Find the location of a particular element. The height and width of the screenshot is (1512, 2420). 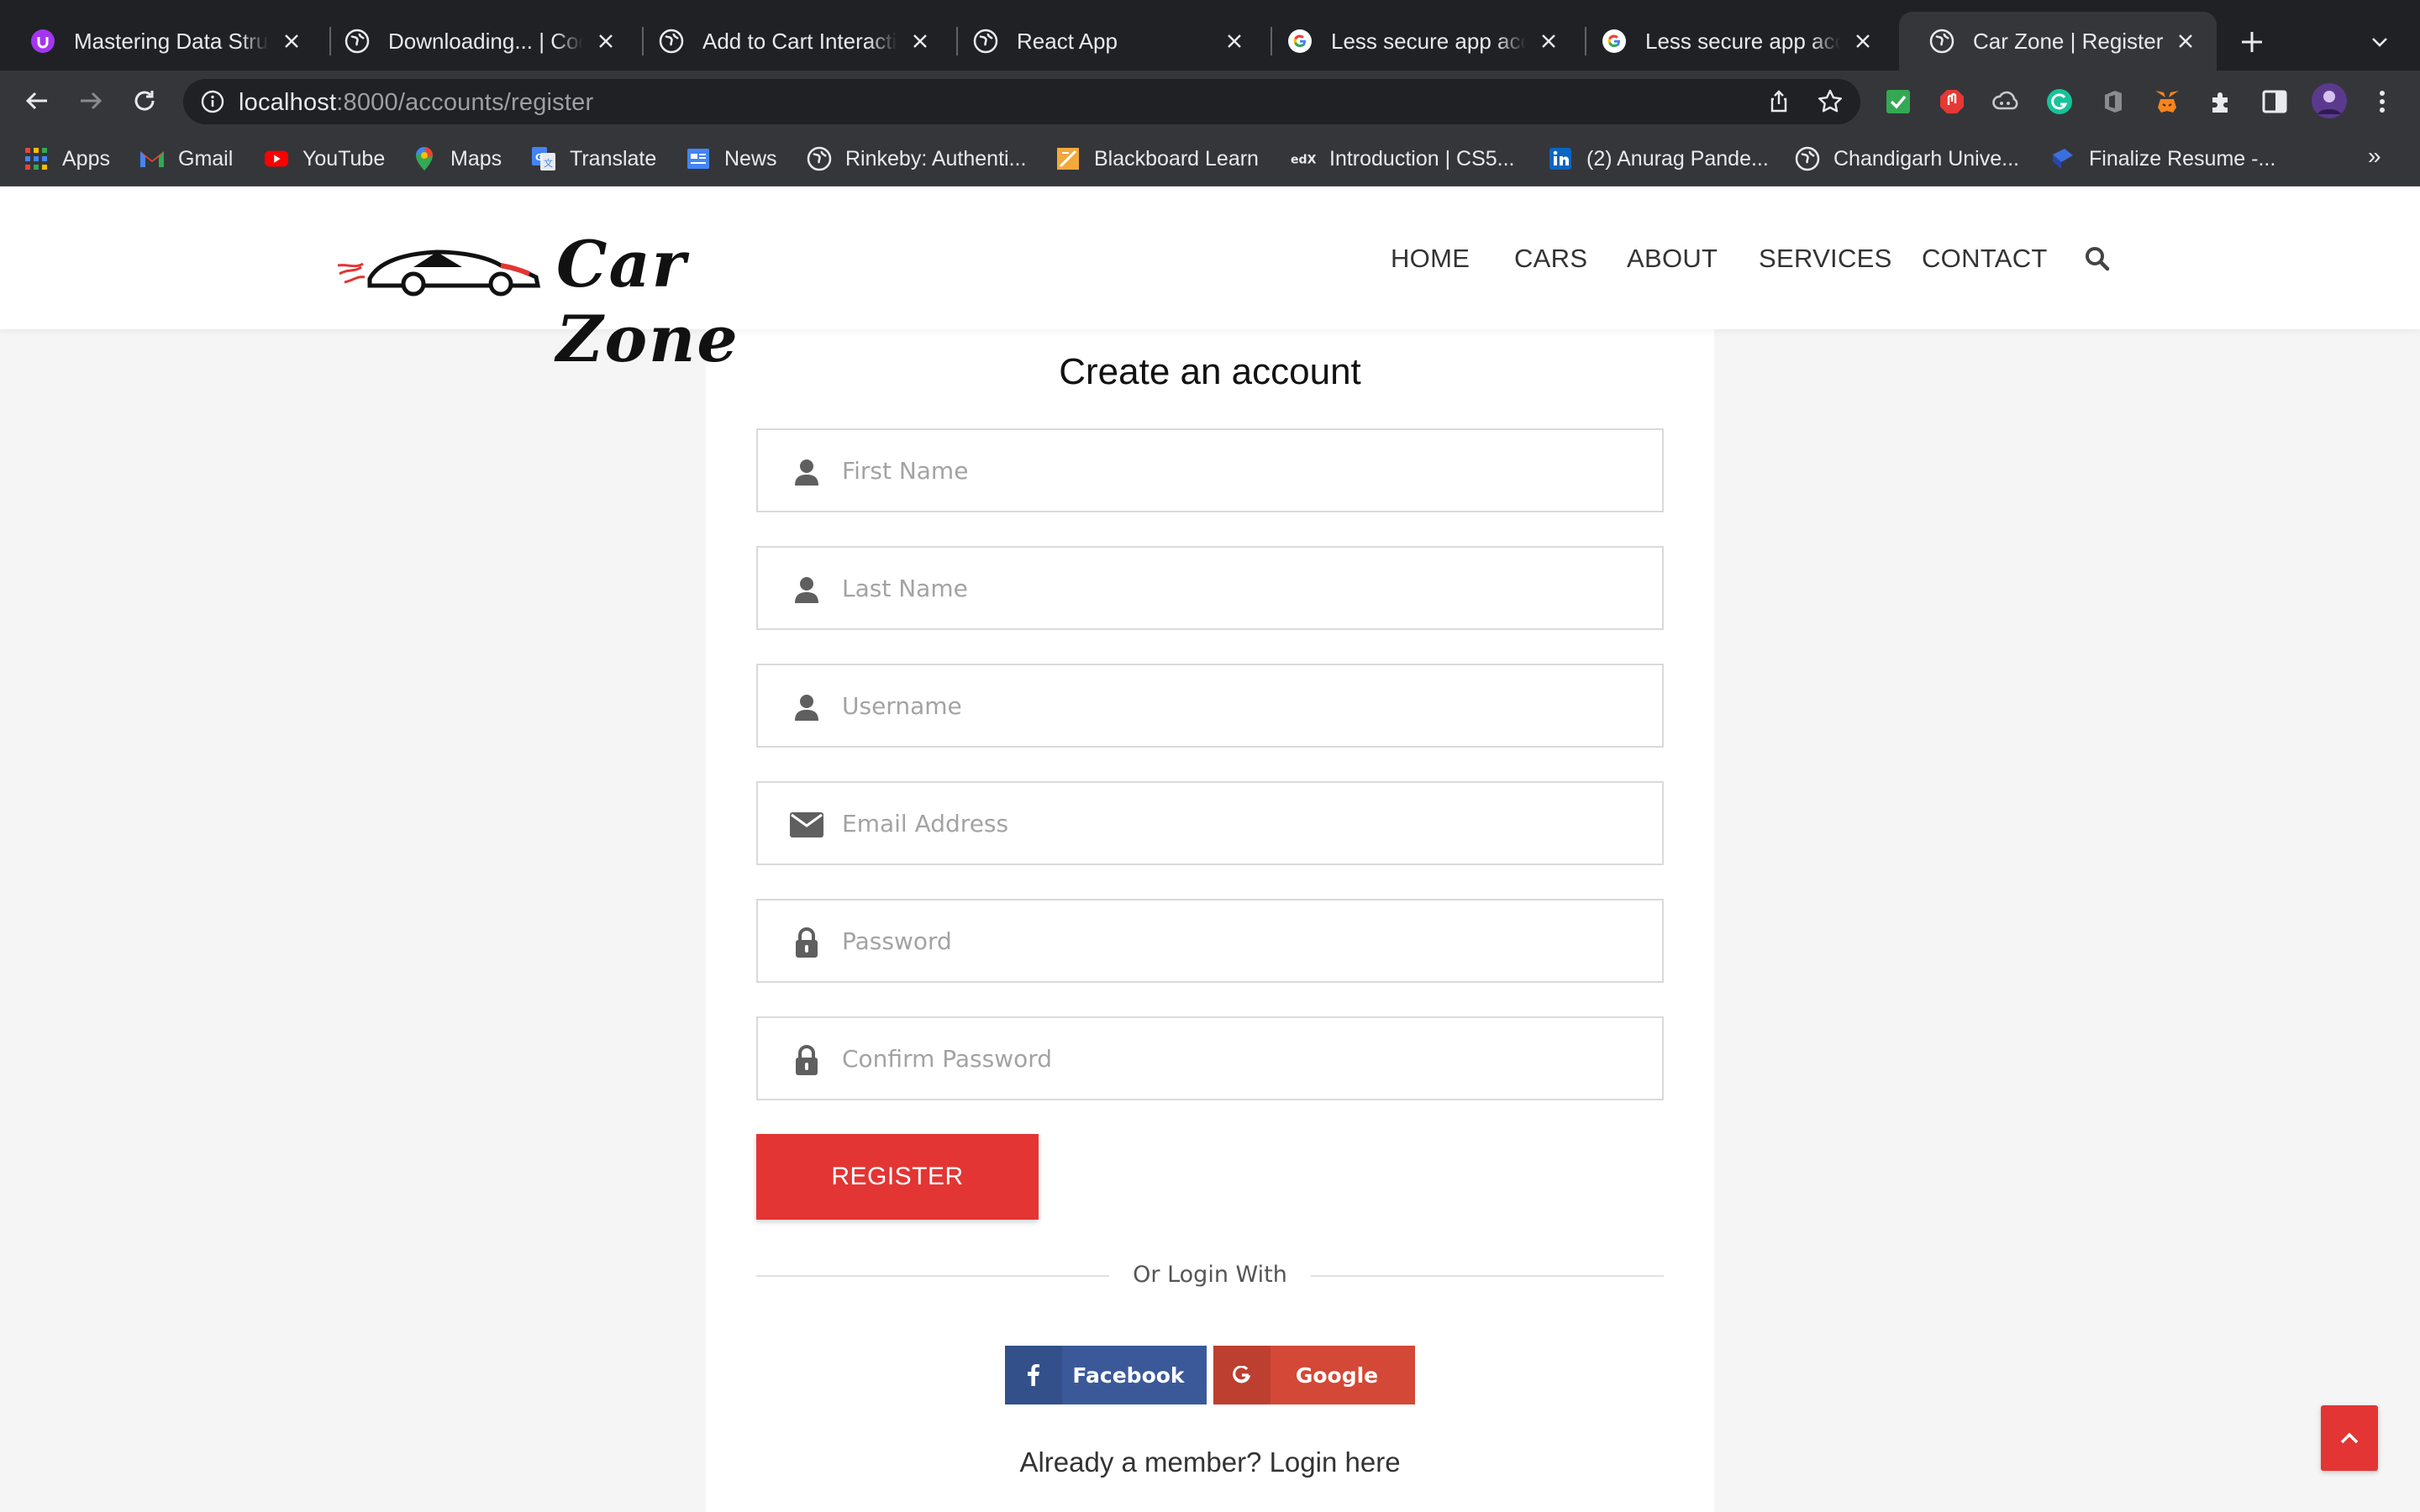

email-field is located at coordinates (1210, 823).